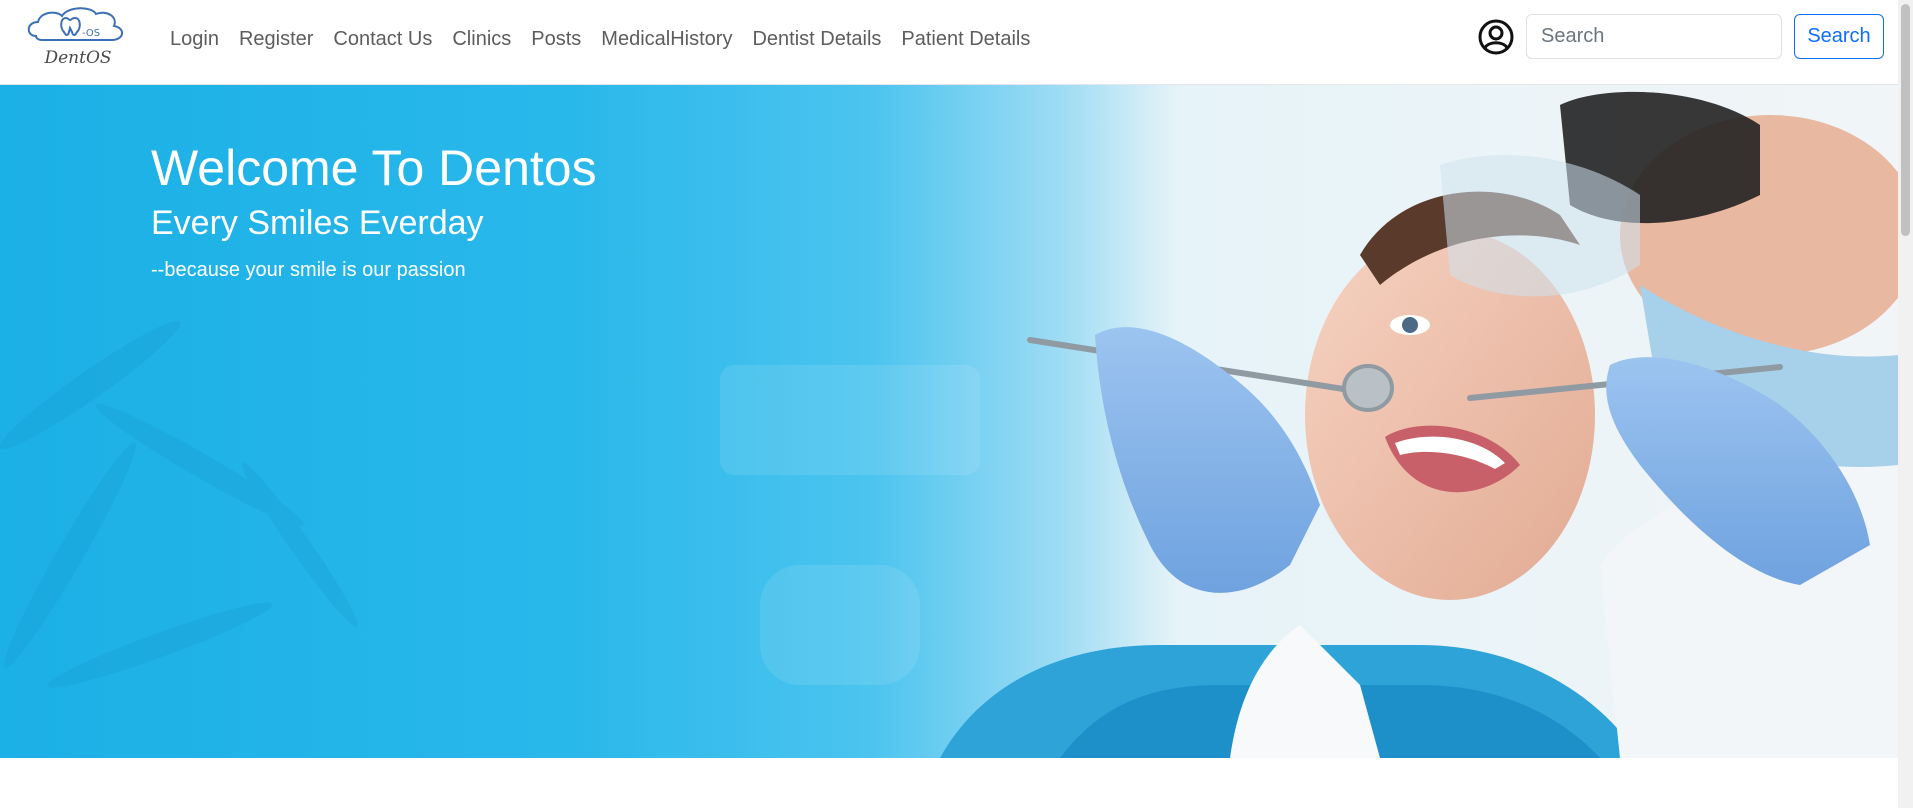 This screenshot has width=1913, height=808. Describe the element at coordinates (965, 39) in the screenshot. I see `nav-patient-details: Patient Details` at that location.